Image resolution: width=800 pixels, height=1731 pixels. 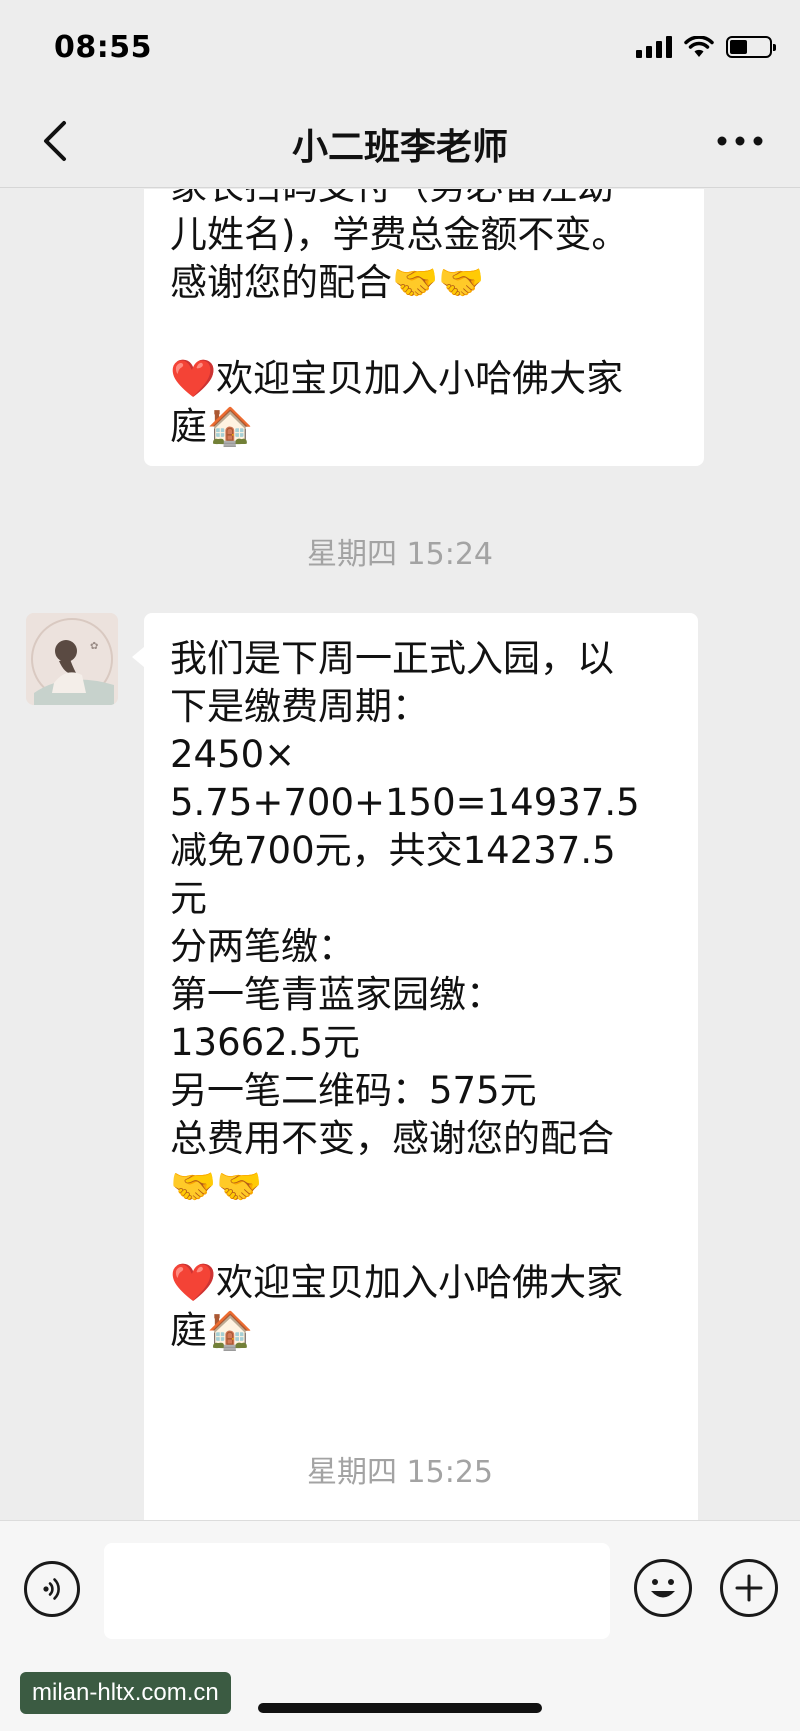 What do you see at coordinates (400, 48) in the screenshot?
I see `status-bar: 08:55` at bounding box center [400, 48].